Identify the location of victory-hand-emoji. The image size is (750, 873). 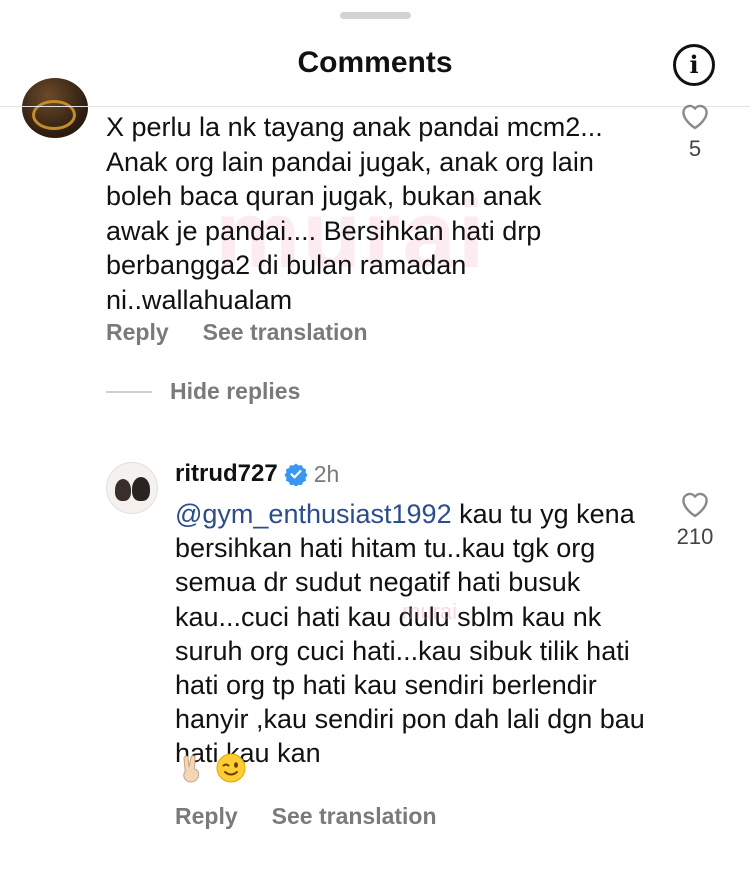
(191, 769).